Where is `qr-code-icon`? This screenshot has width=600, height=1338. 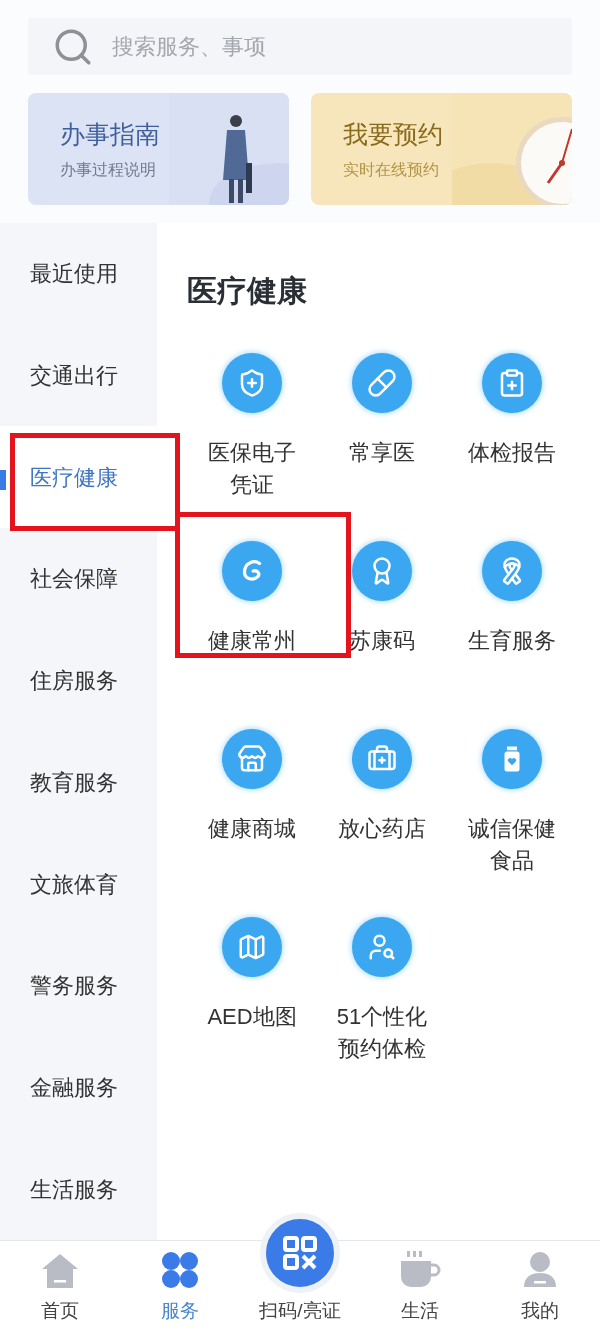
qr-code-icon is located at coordinates (300, 1253).